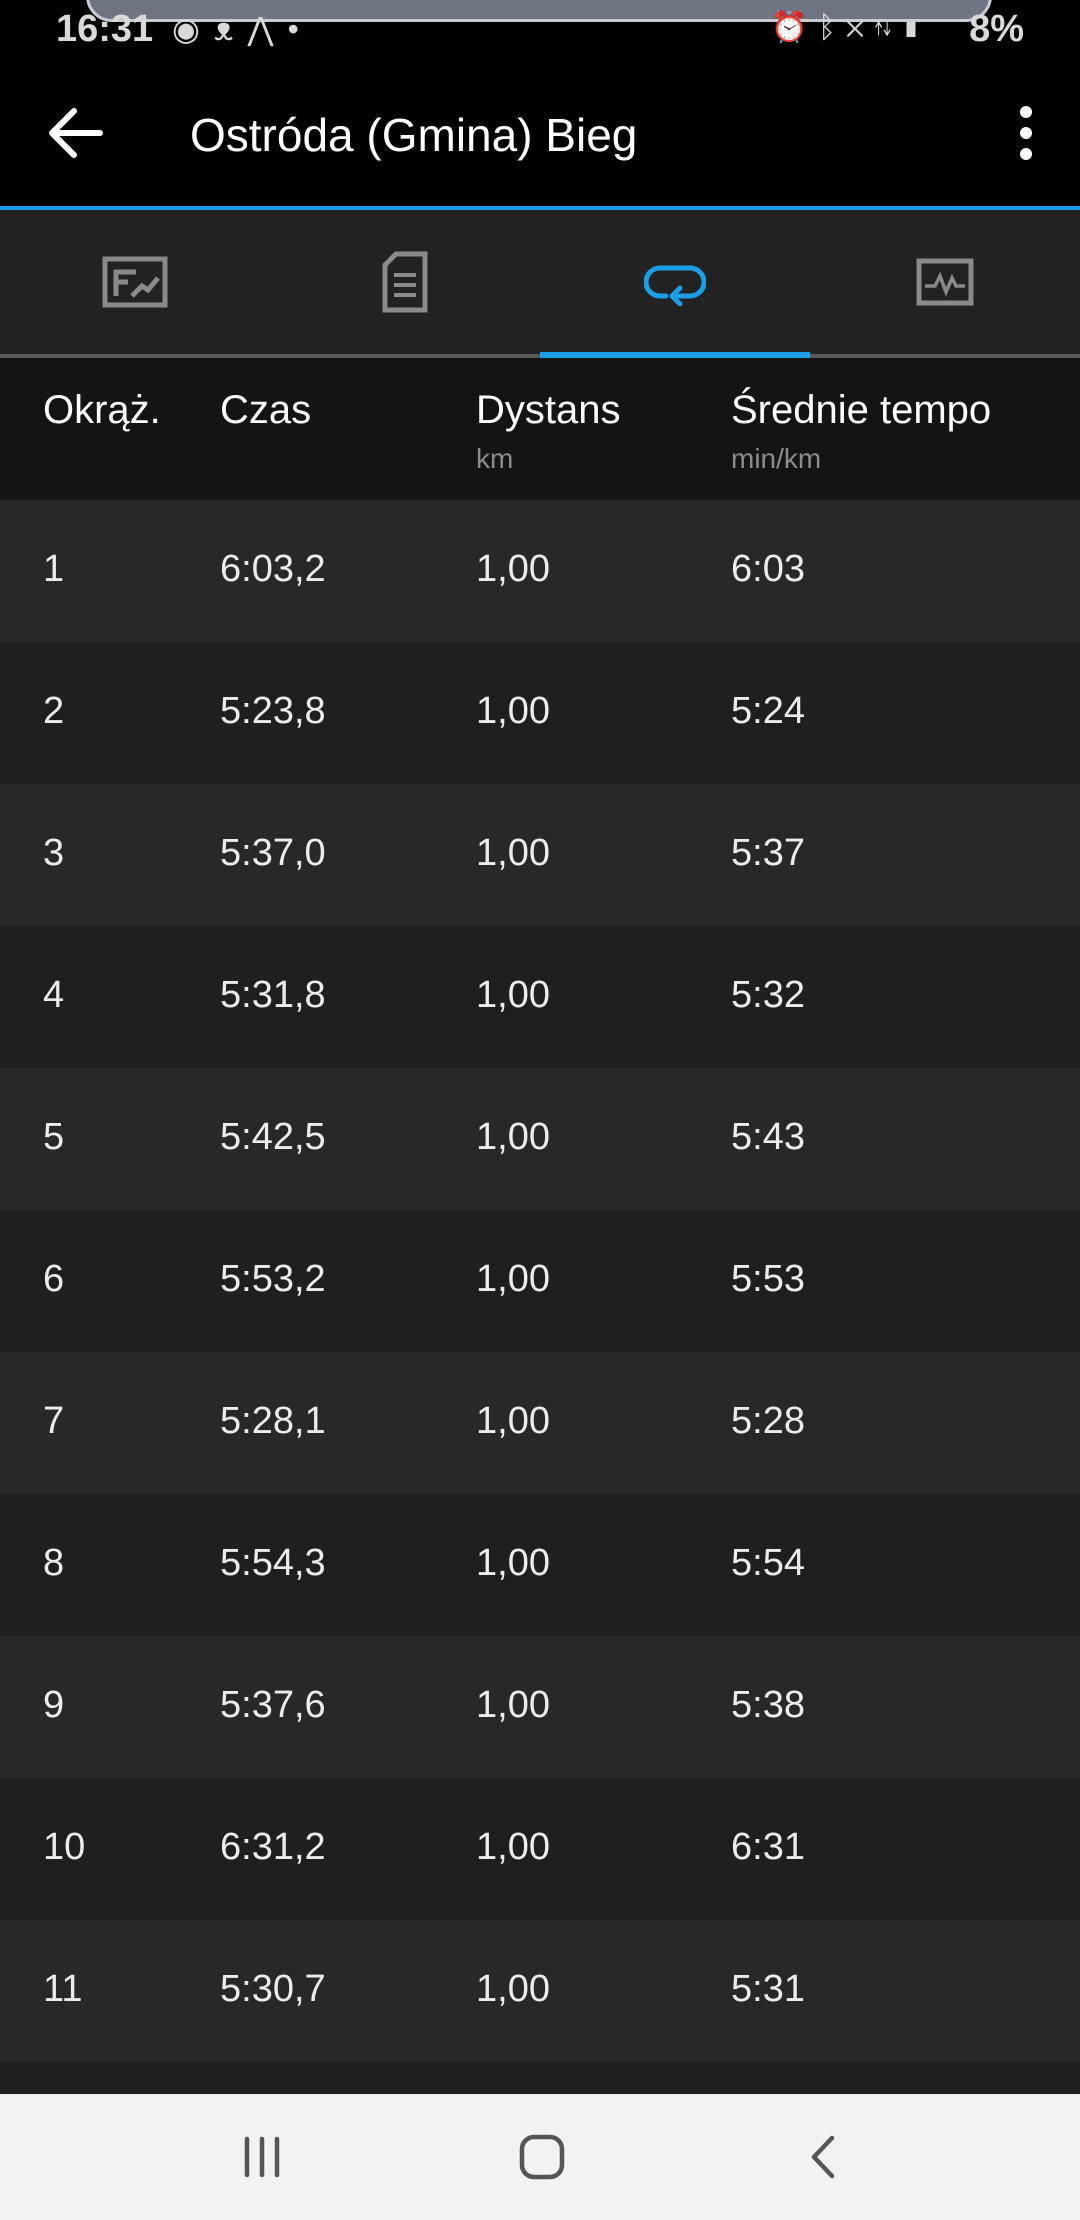  I want to click on home-icon, so click(542, 2157).